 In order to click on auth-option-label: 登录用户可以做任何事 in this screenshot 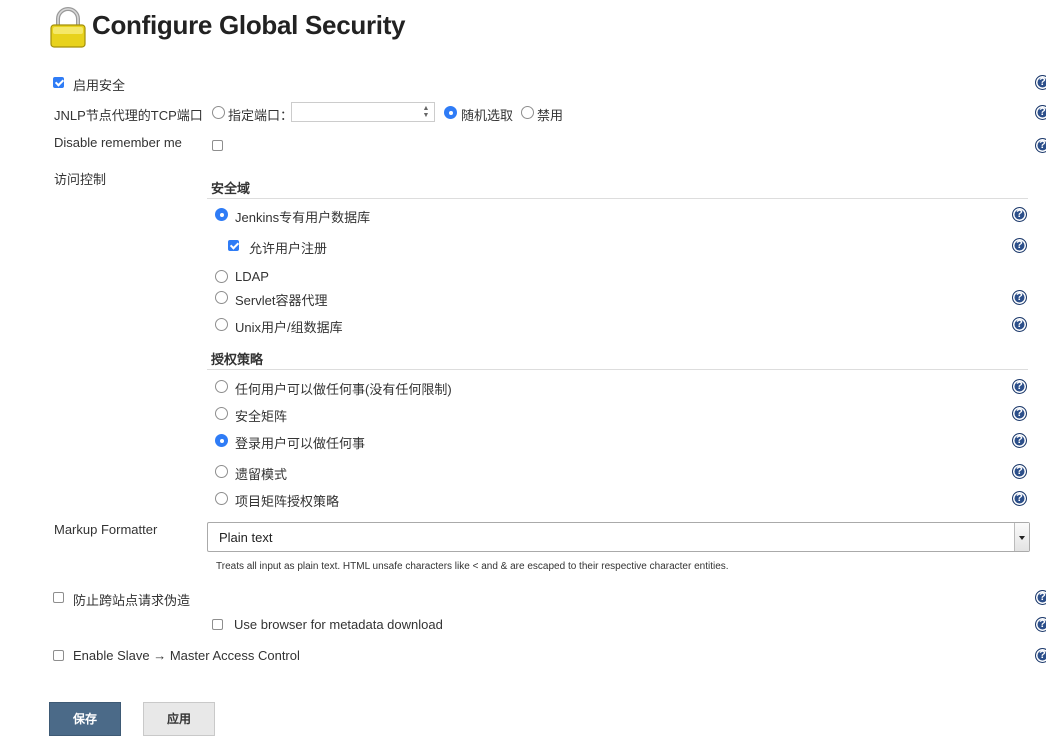, I will do `click(300, 443)`.